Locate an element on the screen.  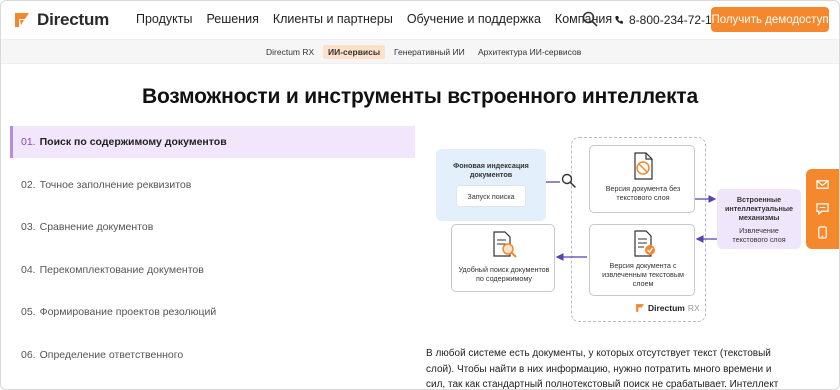
feature-label: Формирование проектов резолюций is located at coordinates (128, 312).